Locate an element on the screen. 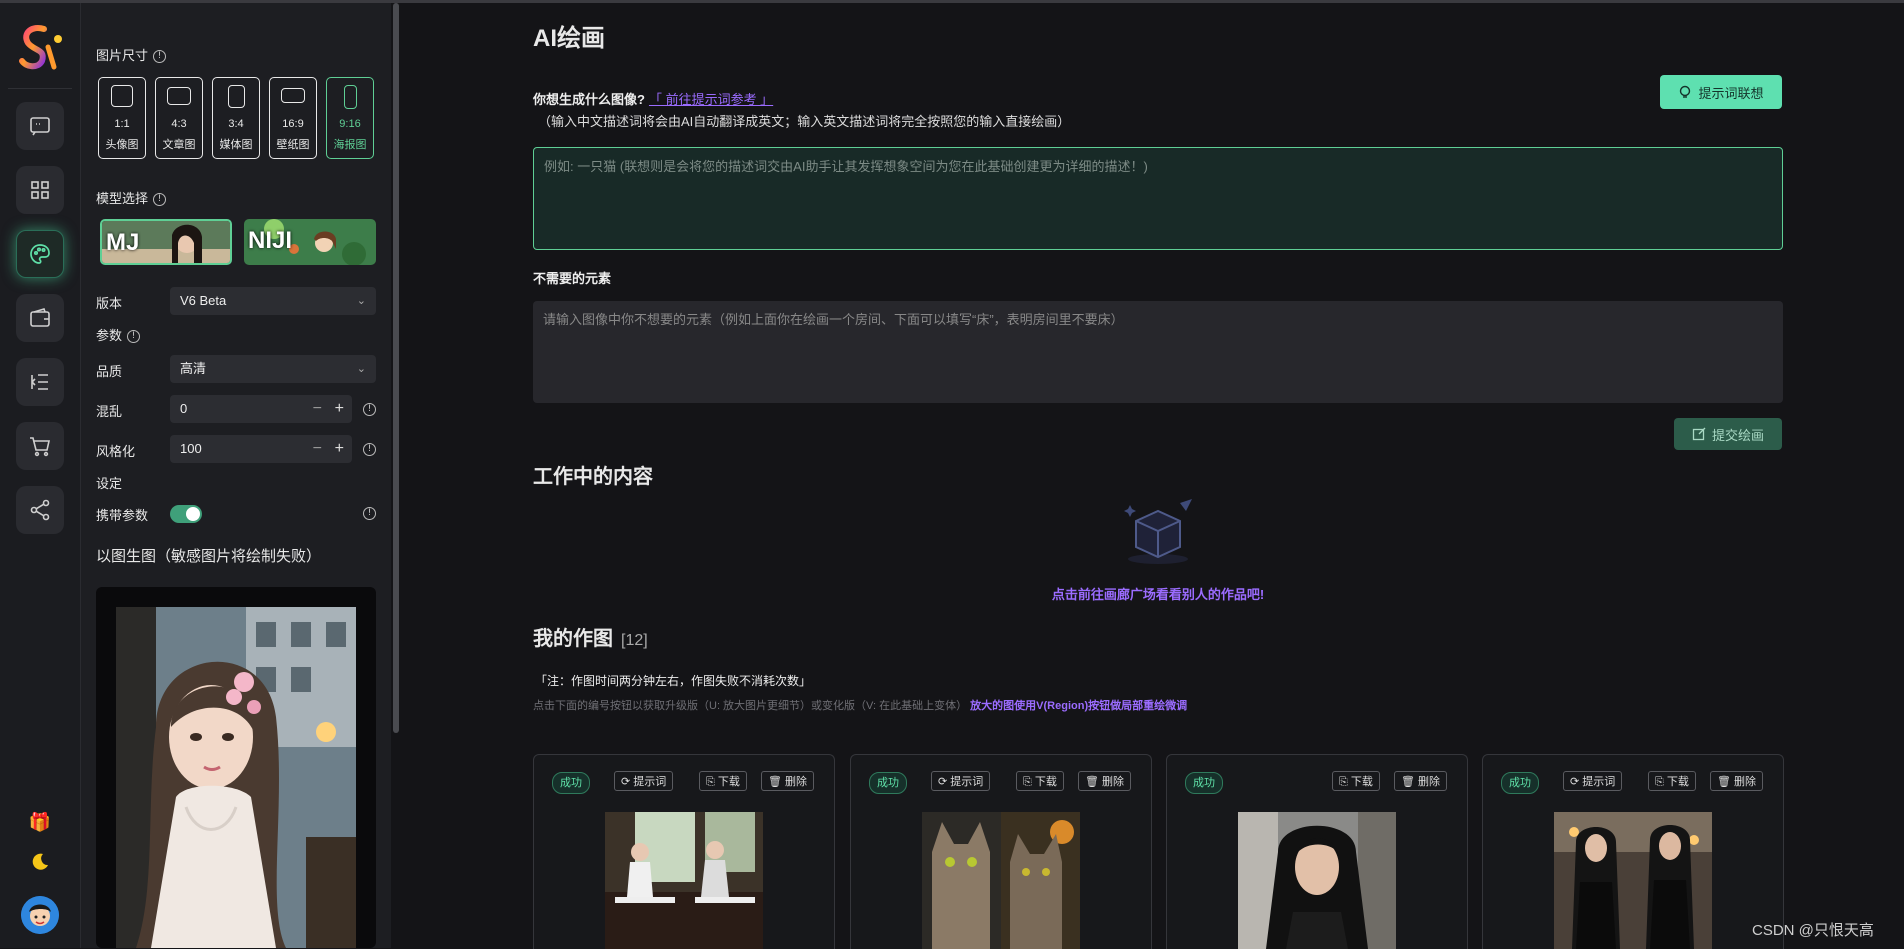 This screenshot has width=1904, height=949. working-section-title: 工作中的内容 is located at coordinates (593, 477).